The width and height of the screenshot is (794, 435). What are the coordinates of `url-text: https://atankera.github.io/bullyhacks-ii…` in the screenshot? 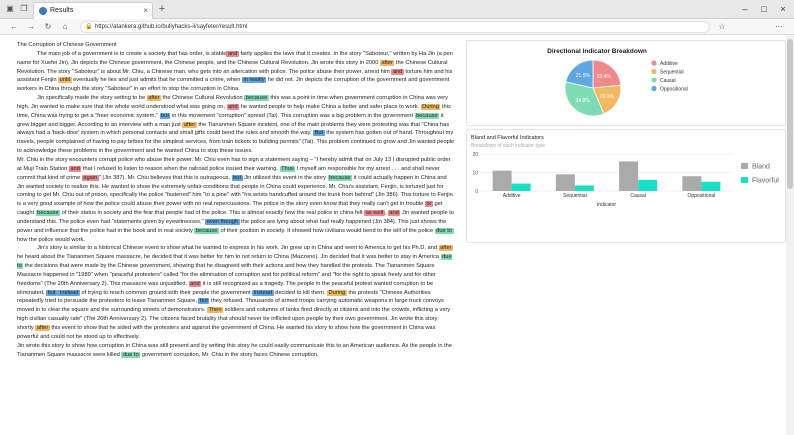 It's located at (171, 27).